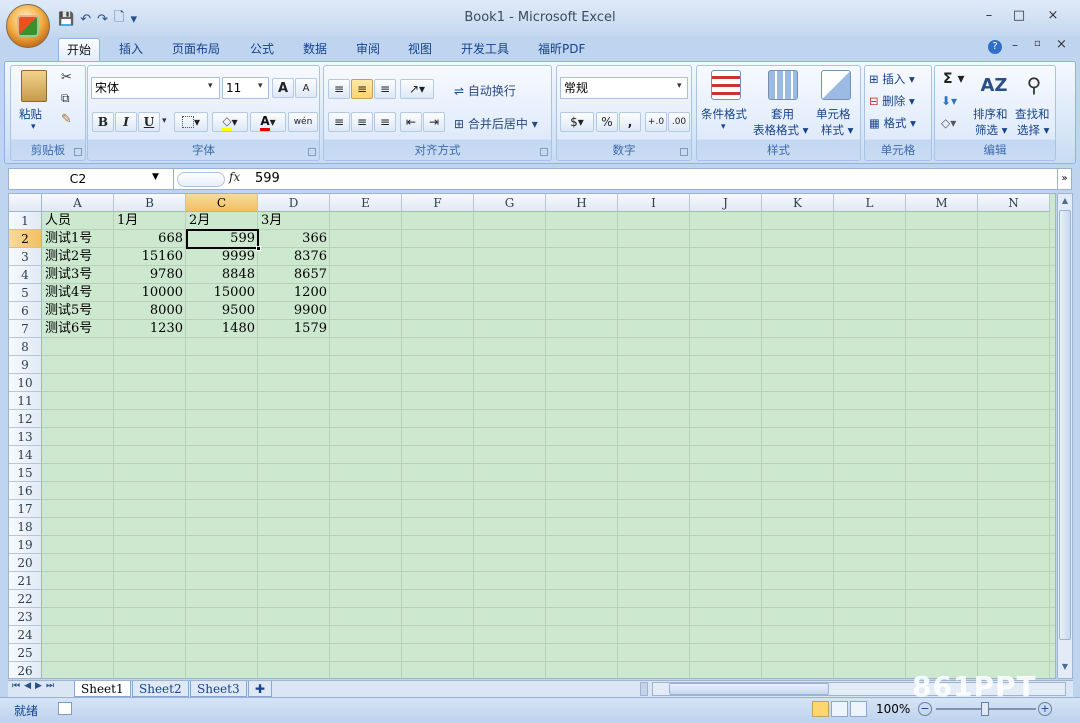  What do you see at coordinates (942, 203) in the screenshot?
I see `column-header-m: M` at bounding box center [942, 203].